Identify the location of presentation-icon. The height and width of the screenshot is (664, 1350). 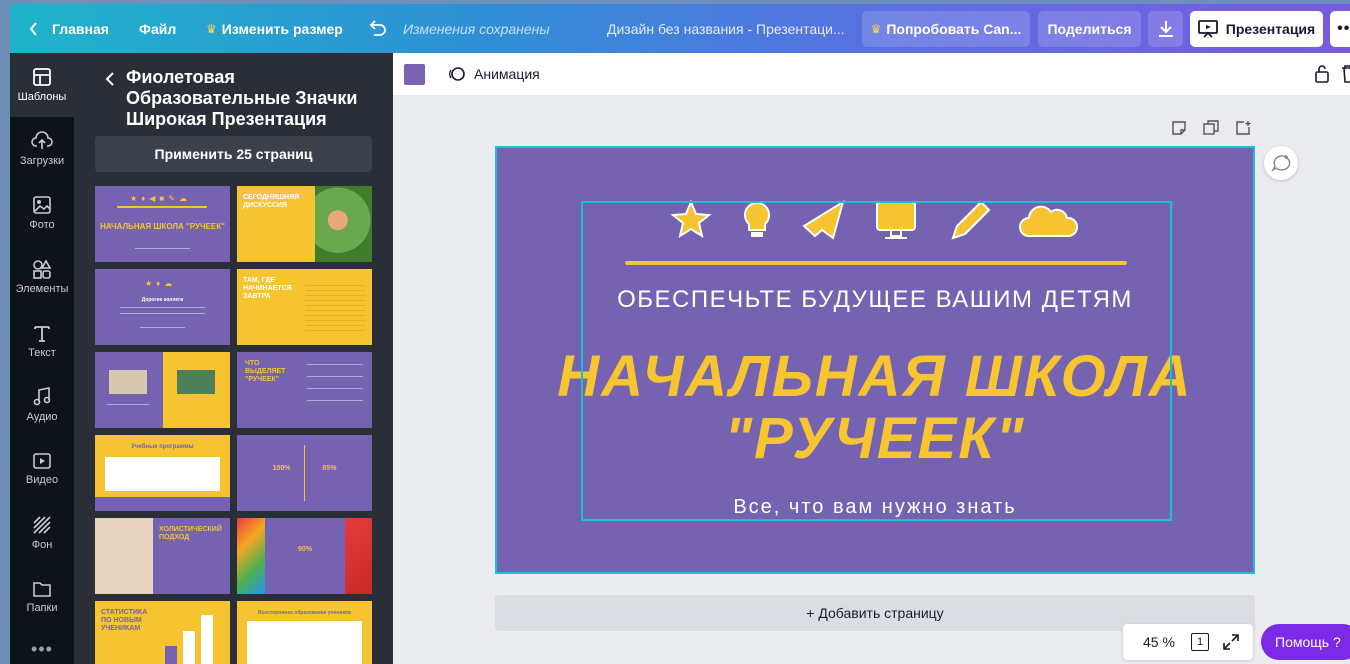
(1207, 29).